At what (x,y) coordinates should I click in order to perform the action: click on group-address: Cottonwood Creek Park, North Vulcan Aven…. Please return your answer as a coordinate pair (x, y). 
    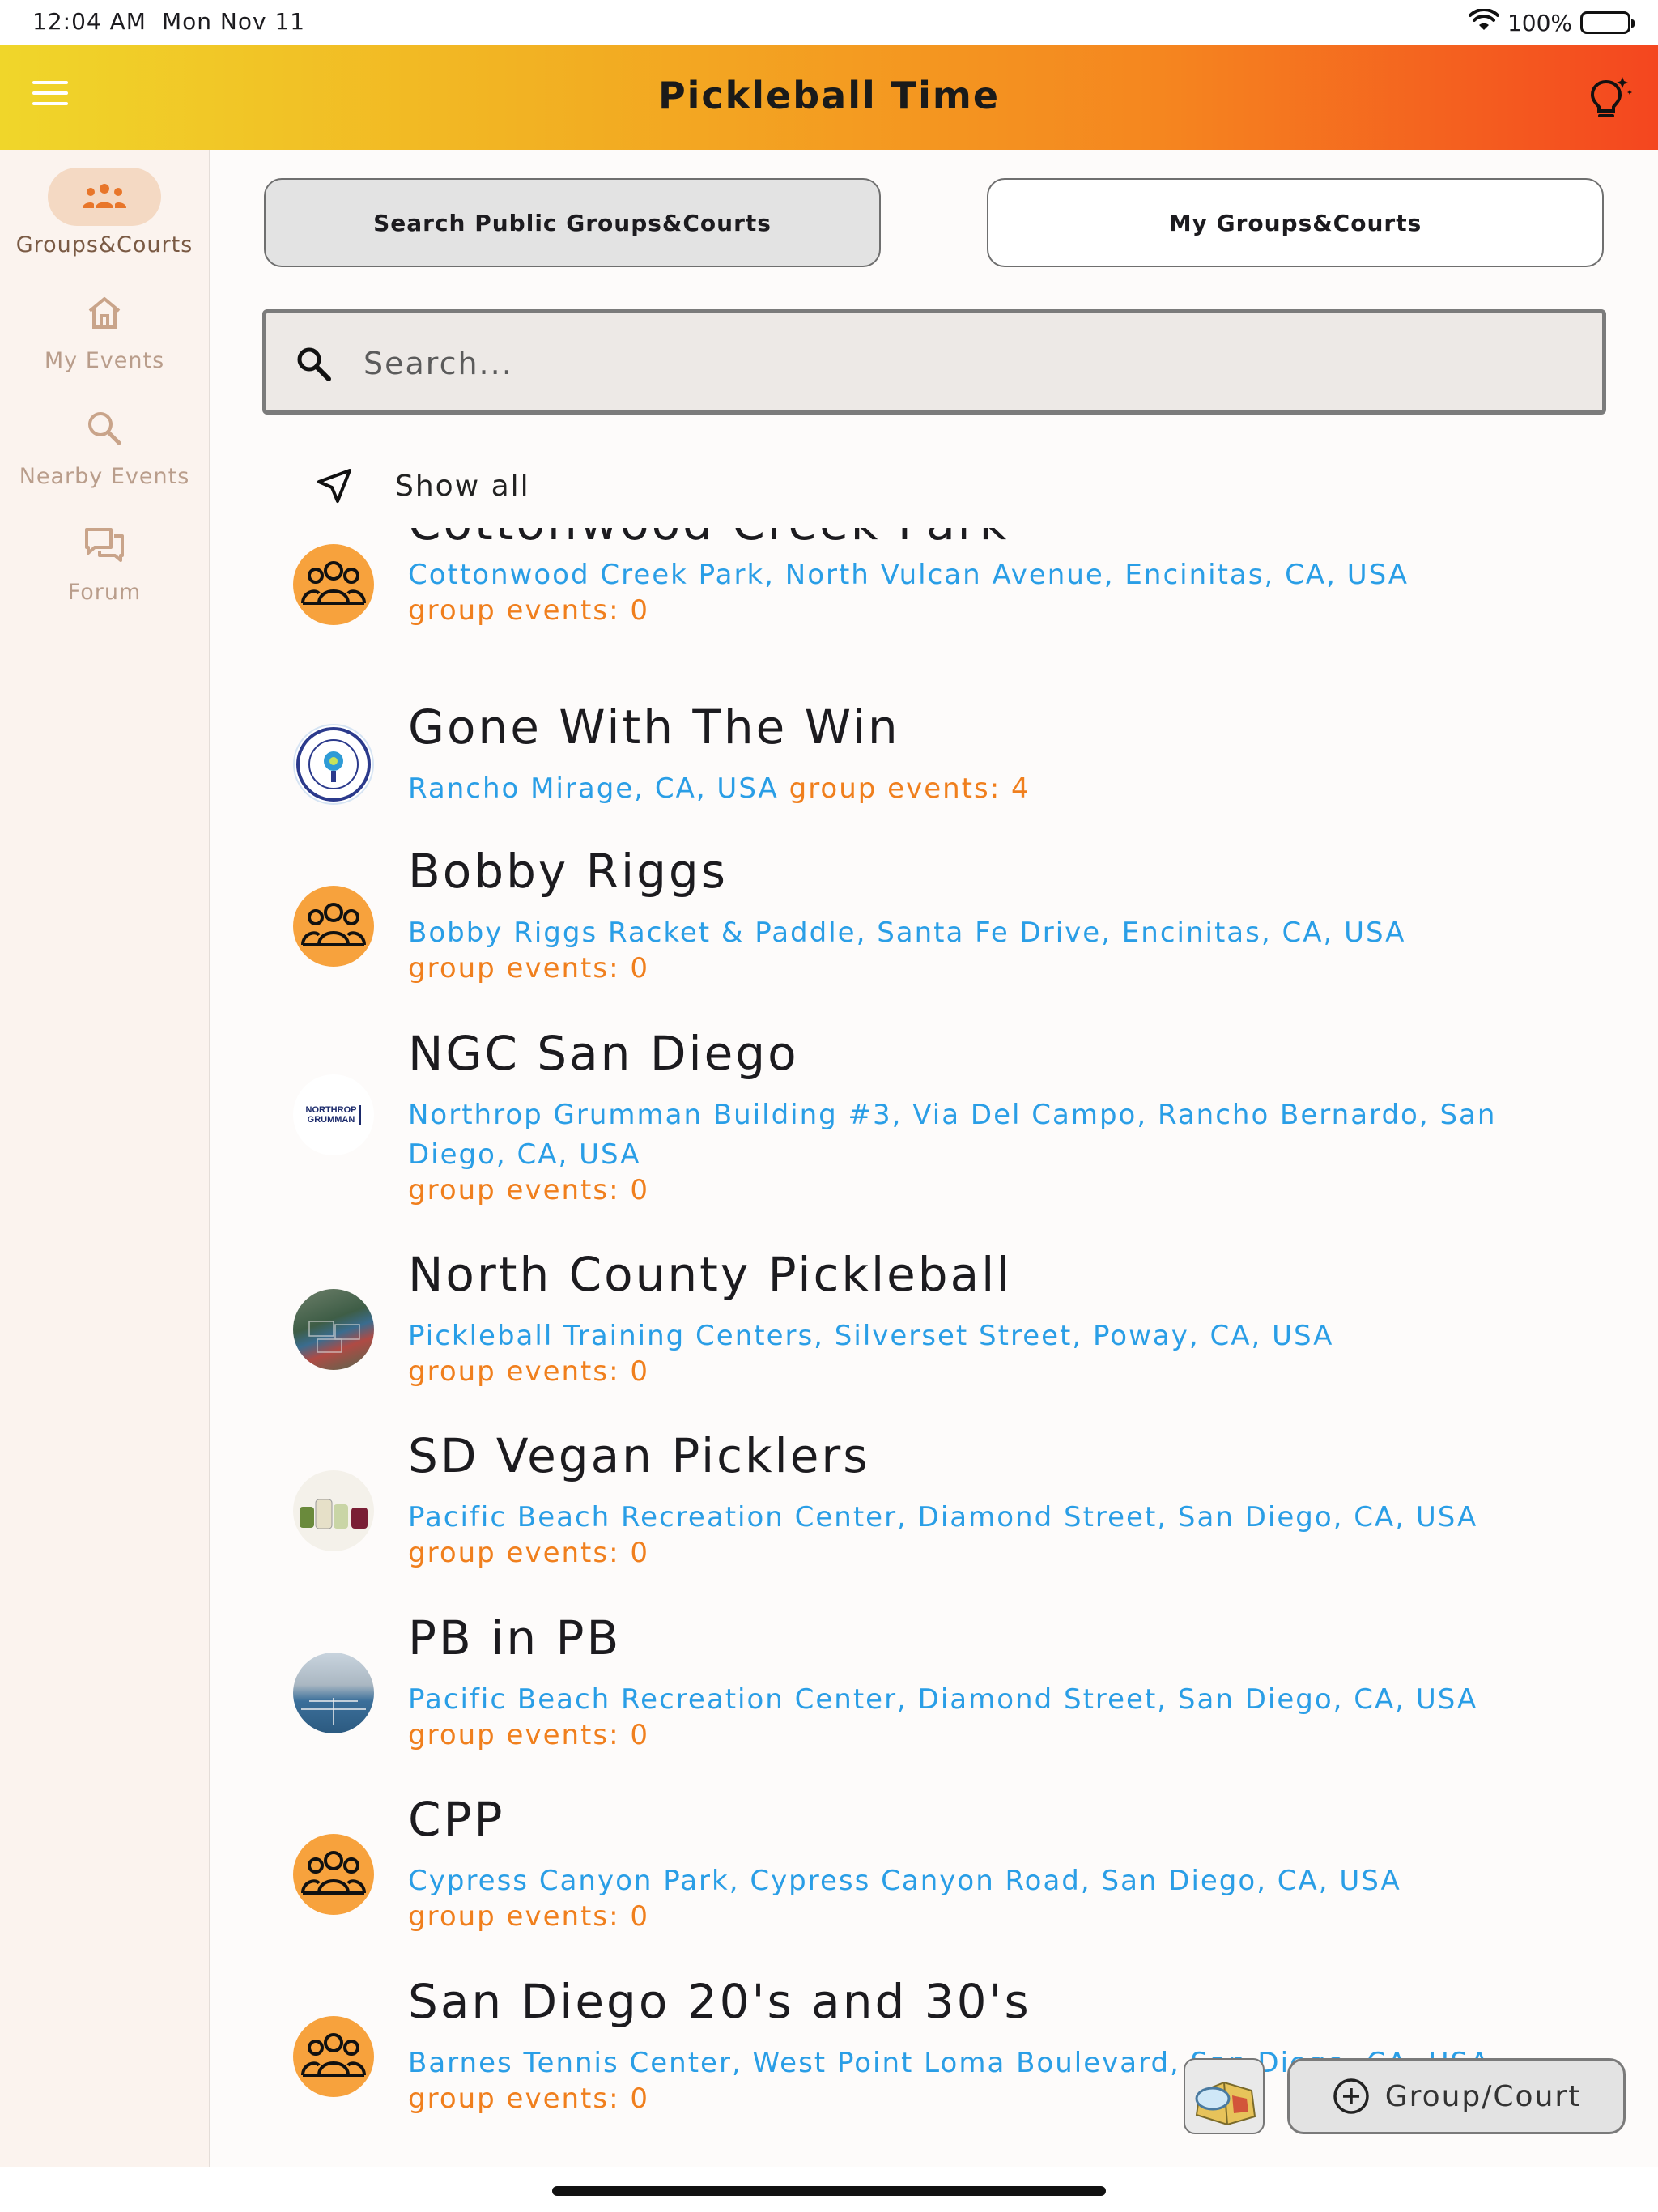
    Looking at the image, I should click on (908, 575).